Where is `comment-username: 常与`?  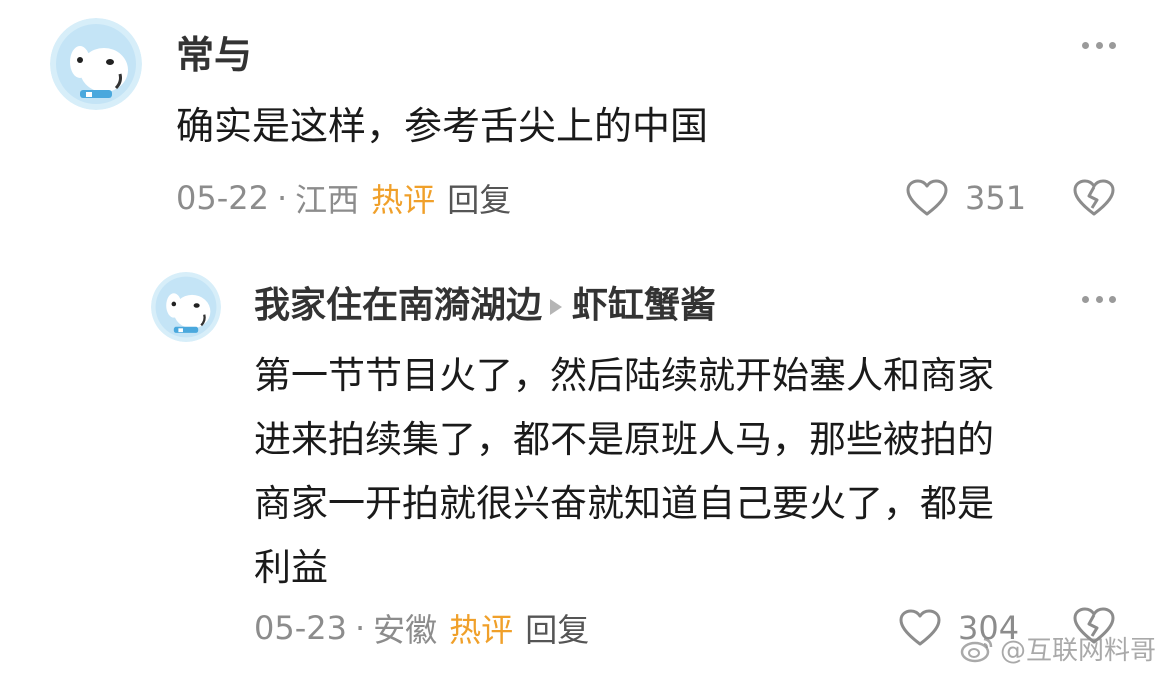 comment-username: 常与 is located at coordinates (214, 51).